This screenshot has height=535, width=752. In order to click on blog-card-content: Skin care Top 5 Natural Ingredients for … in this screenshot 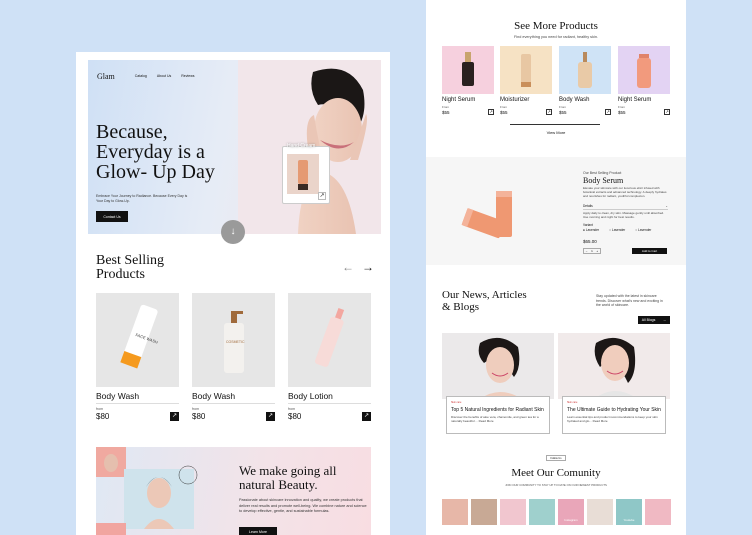, I will do `click(498, 415)`.